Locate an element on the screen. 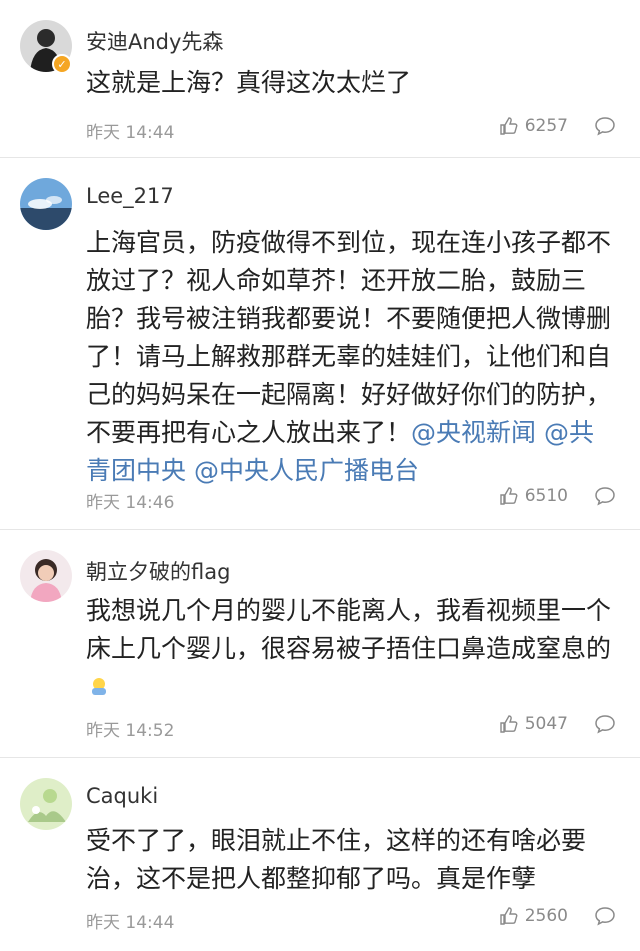 This screenshot has height=951, width=640. like-button: 6510 is located at coordinates (533, 496).